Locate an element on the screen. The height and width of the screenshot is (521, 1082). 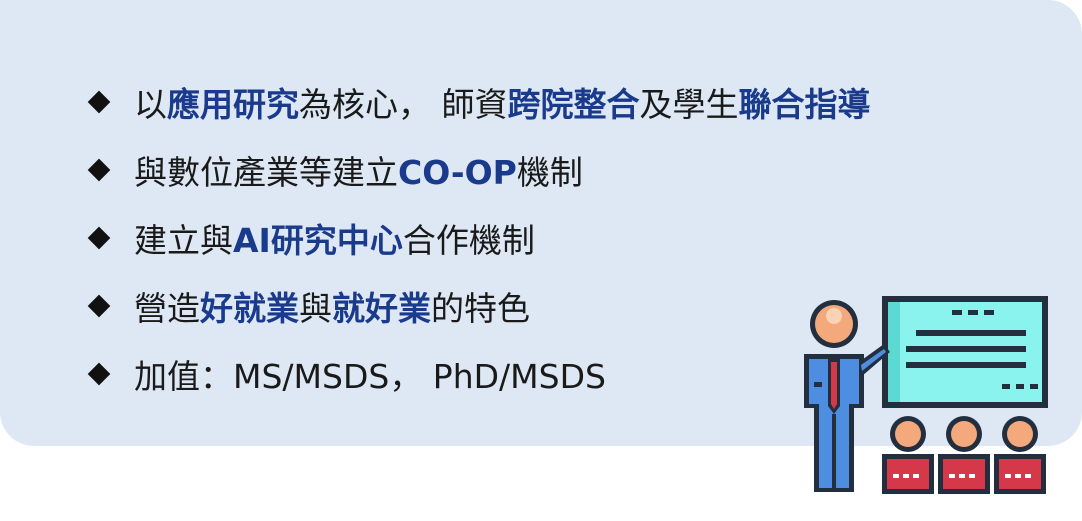
bullet-item: 營造好就業與就好業的特色 is located at coordinates (478, 306).